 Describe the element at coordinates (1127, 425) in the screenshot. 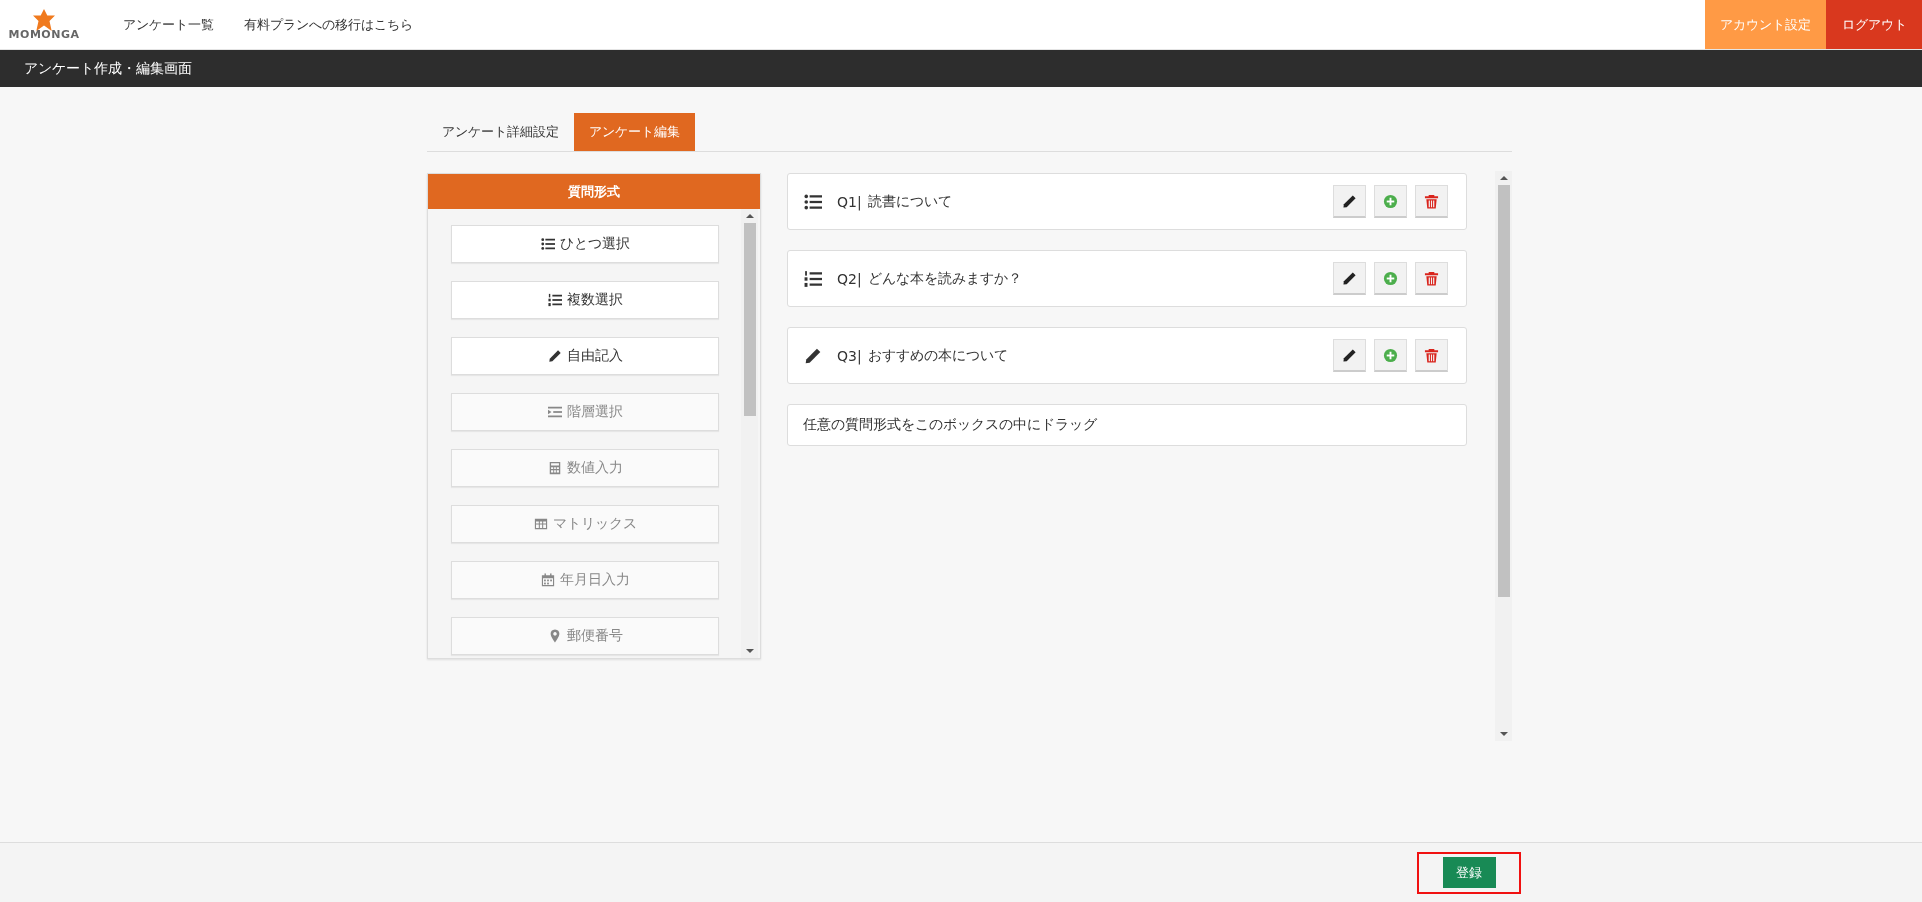

I see `drop-zone: 任意の質問形式をこのボックスの中にドラッグ` at that location.